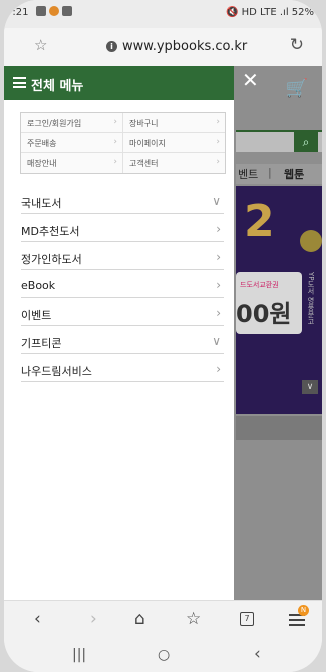 Image resolution: width=326 pixels, height=672 pixels. Describe the element at coordinates (248, 174) in the screenshot. I see `tab-event: 벤트` at that location.